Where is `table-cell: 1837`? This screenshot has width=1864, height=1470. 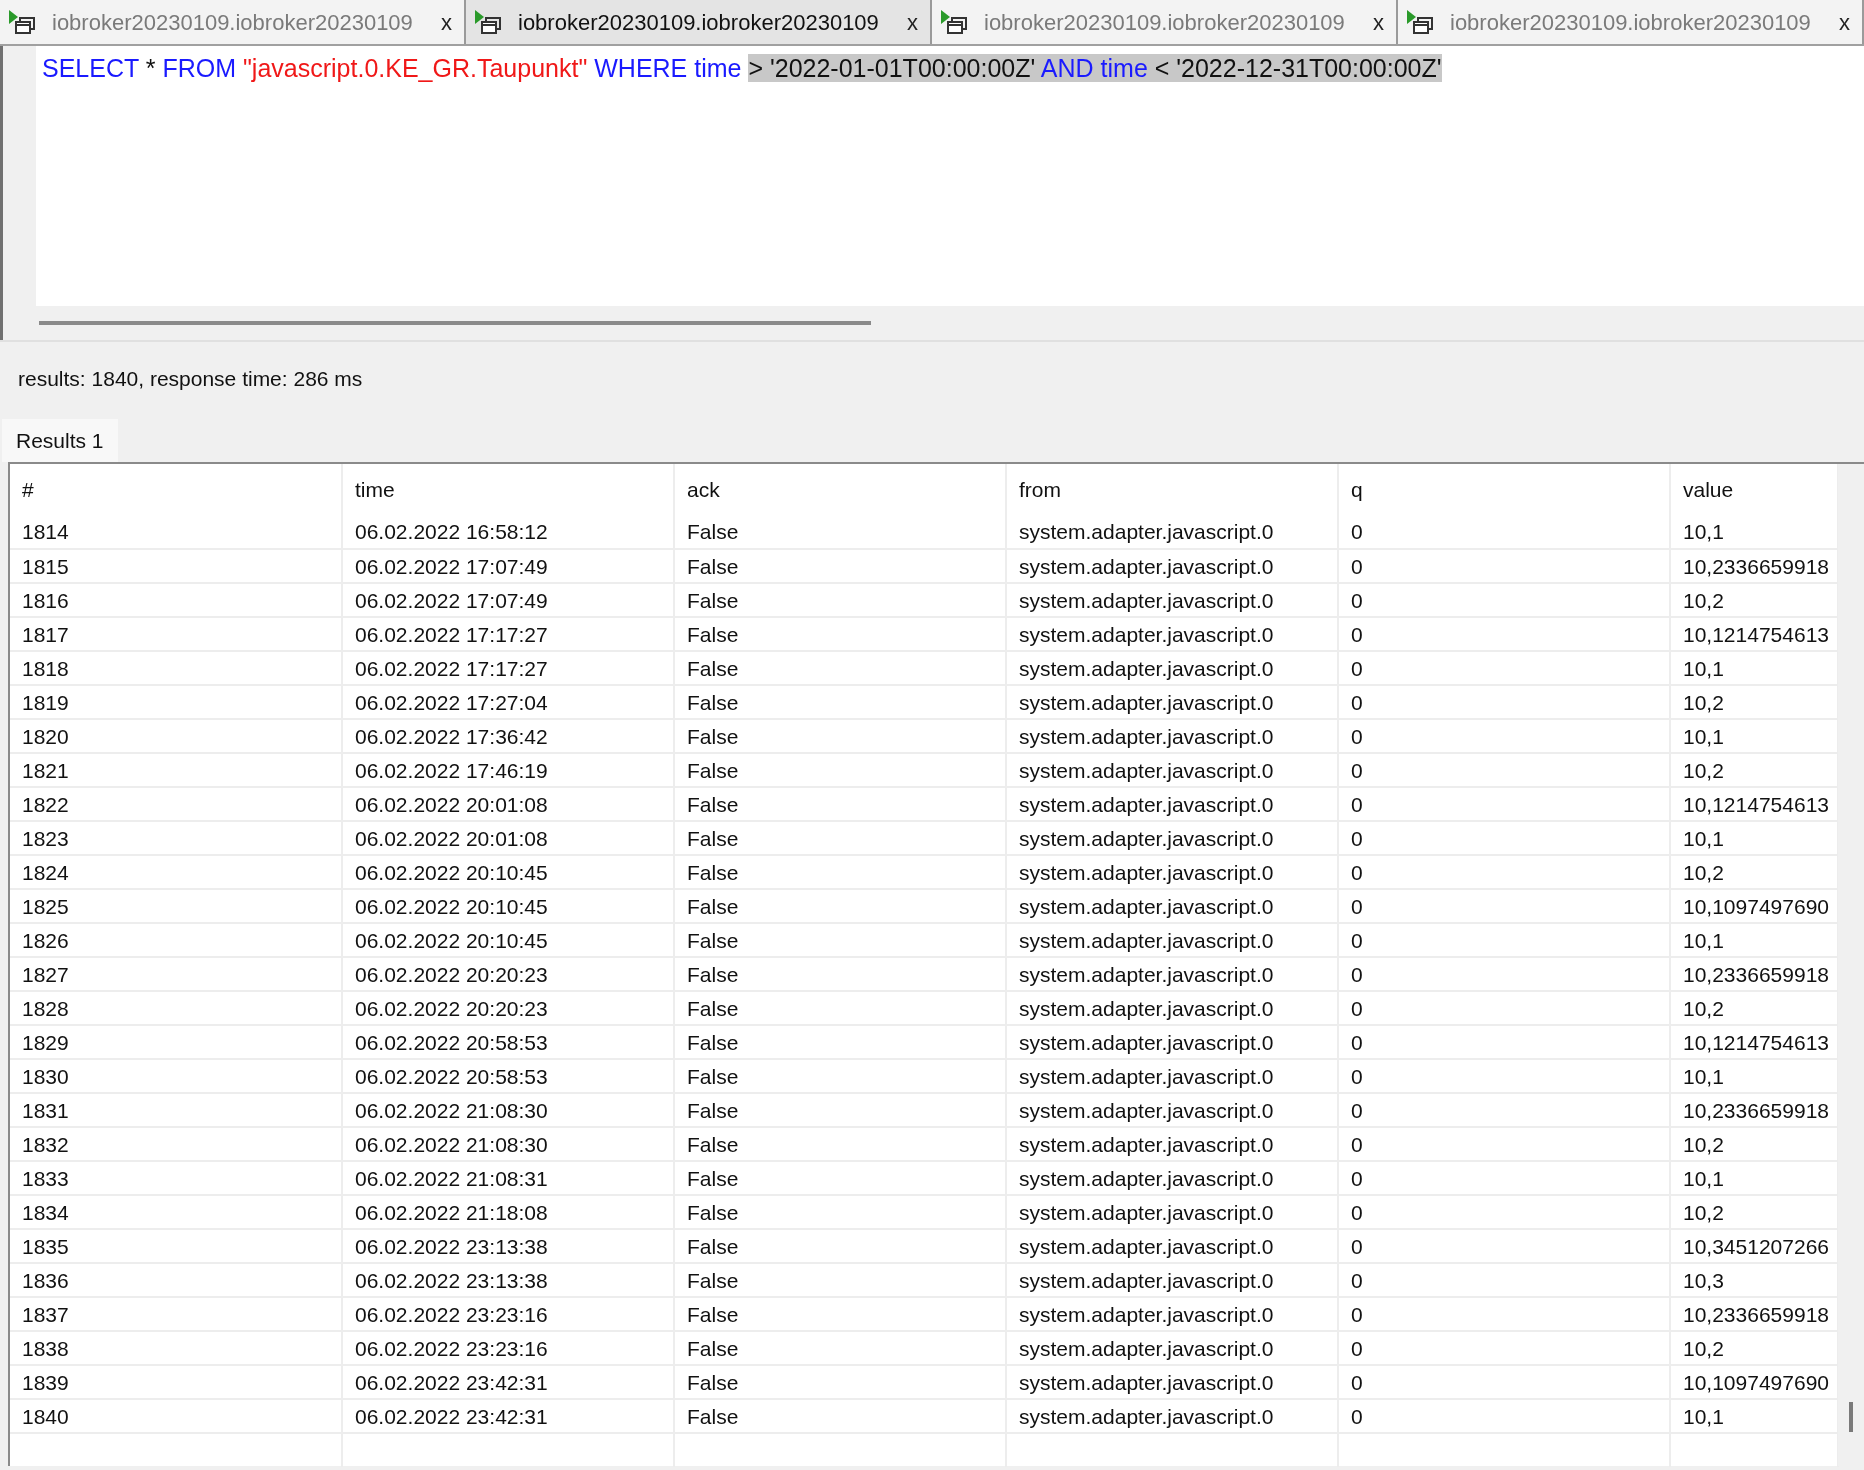 table-cell: 1837 is located at coordinates (176, 1314).